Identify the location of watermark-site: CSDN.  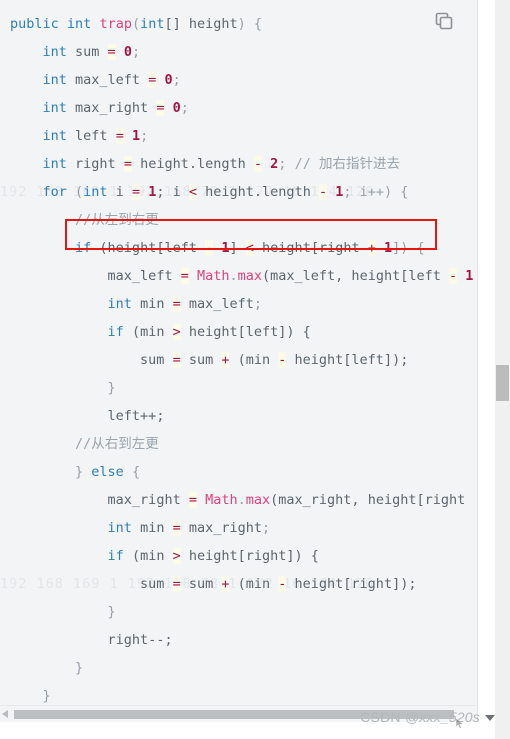
(380, 717).